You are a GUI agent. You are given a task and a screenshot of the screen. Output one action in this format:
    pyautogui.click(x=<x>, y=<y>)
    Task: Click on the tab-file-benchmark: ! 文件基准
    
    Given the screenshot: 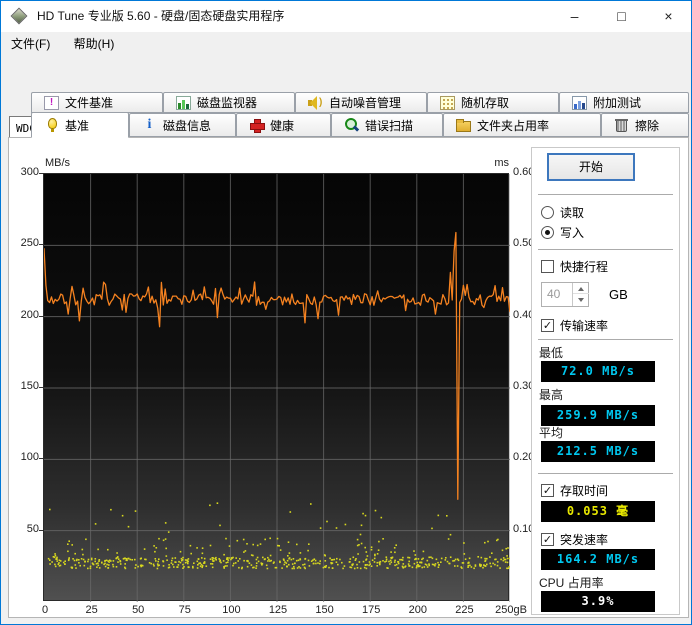 What is the action you would take?
    pyautogui.click(x=97, y=102)
    